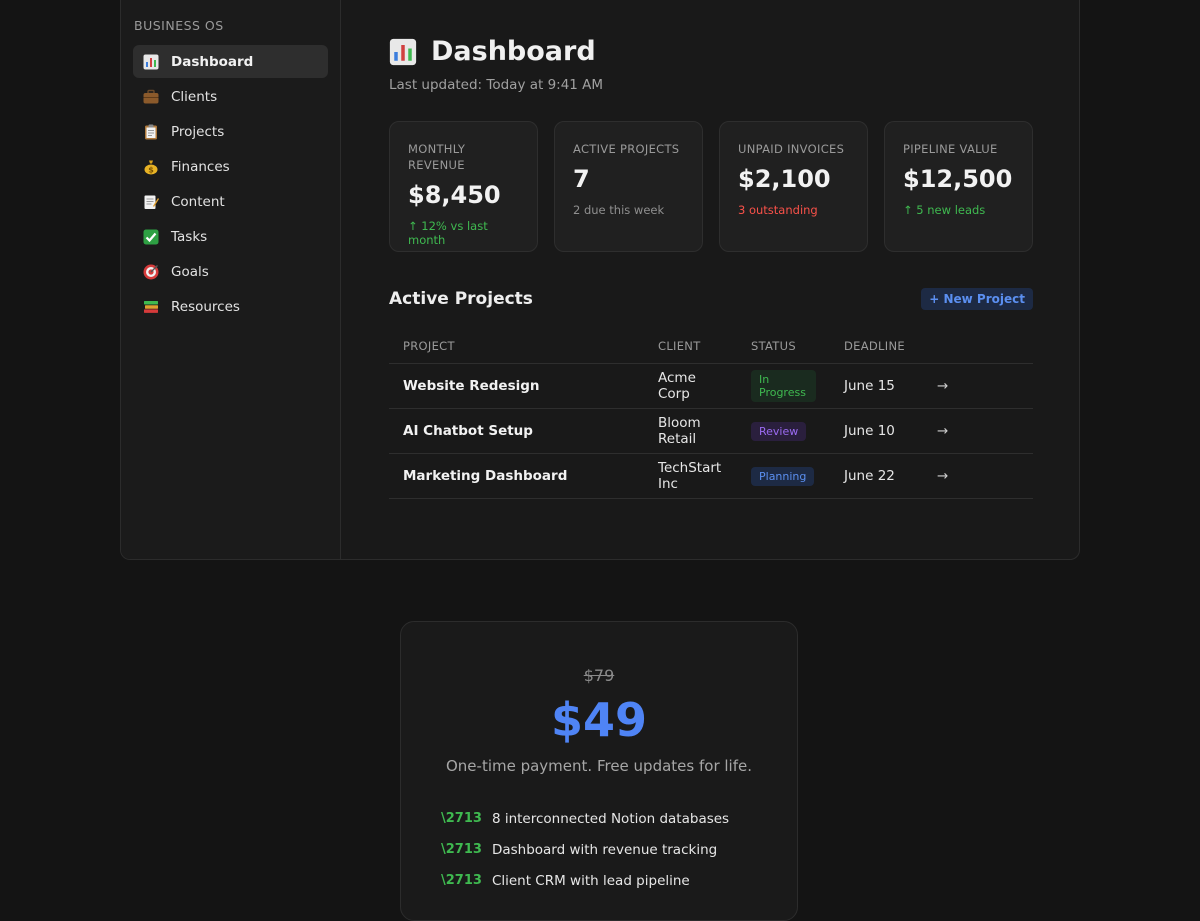 The width and height of the screenshot is (1200, 921). Describe the element at coordinates (978, 346) in the screenshot. I see `column-header-action` at that location.